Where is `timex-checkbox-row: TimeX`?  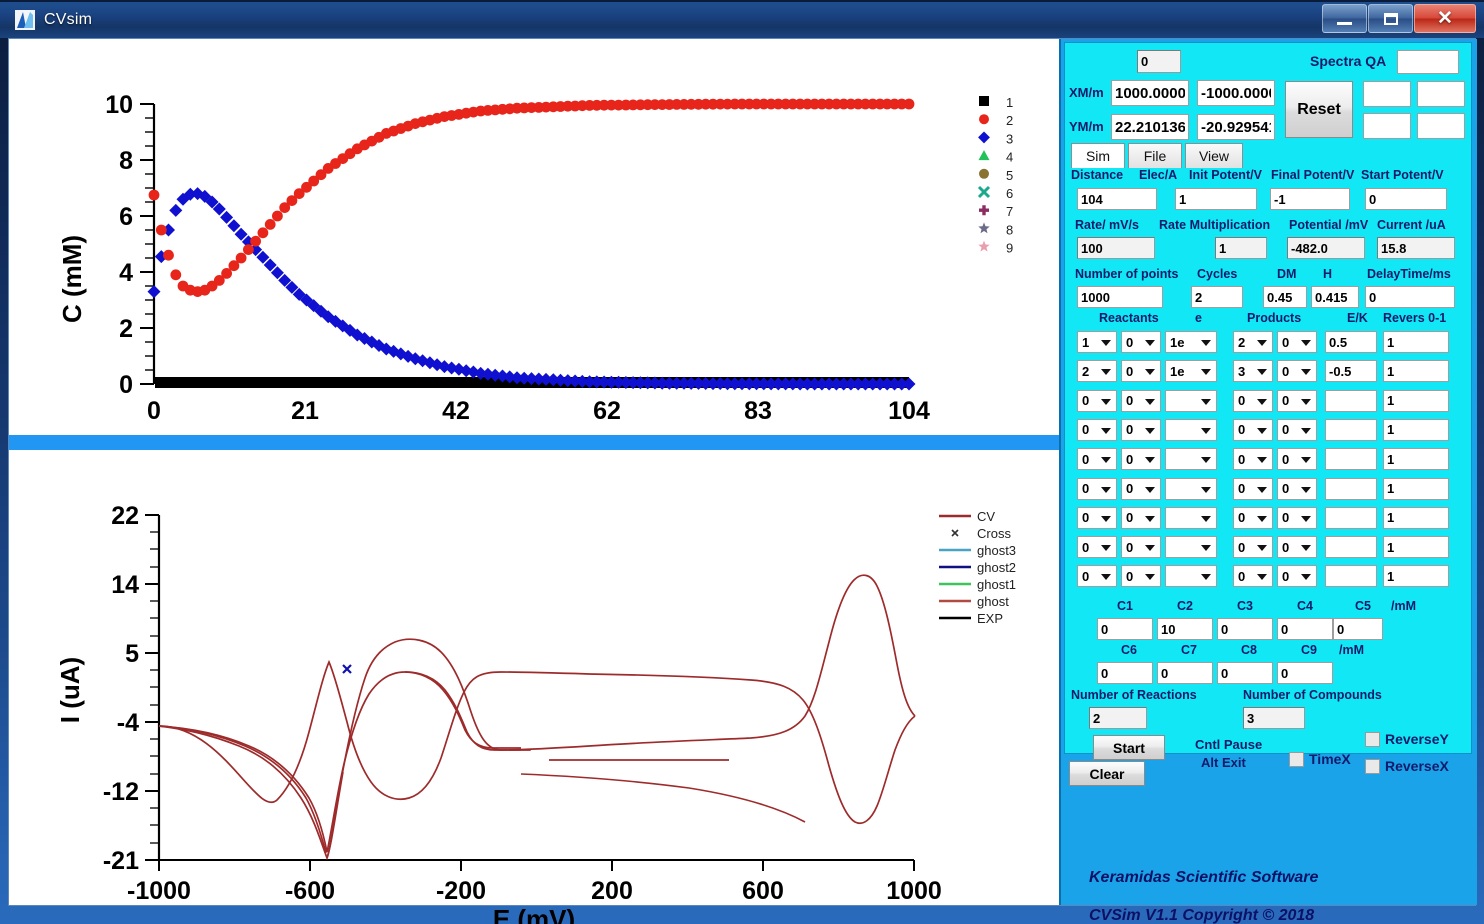 timex-checkbox-row: TimeX is located at coordinates (1320, 759).